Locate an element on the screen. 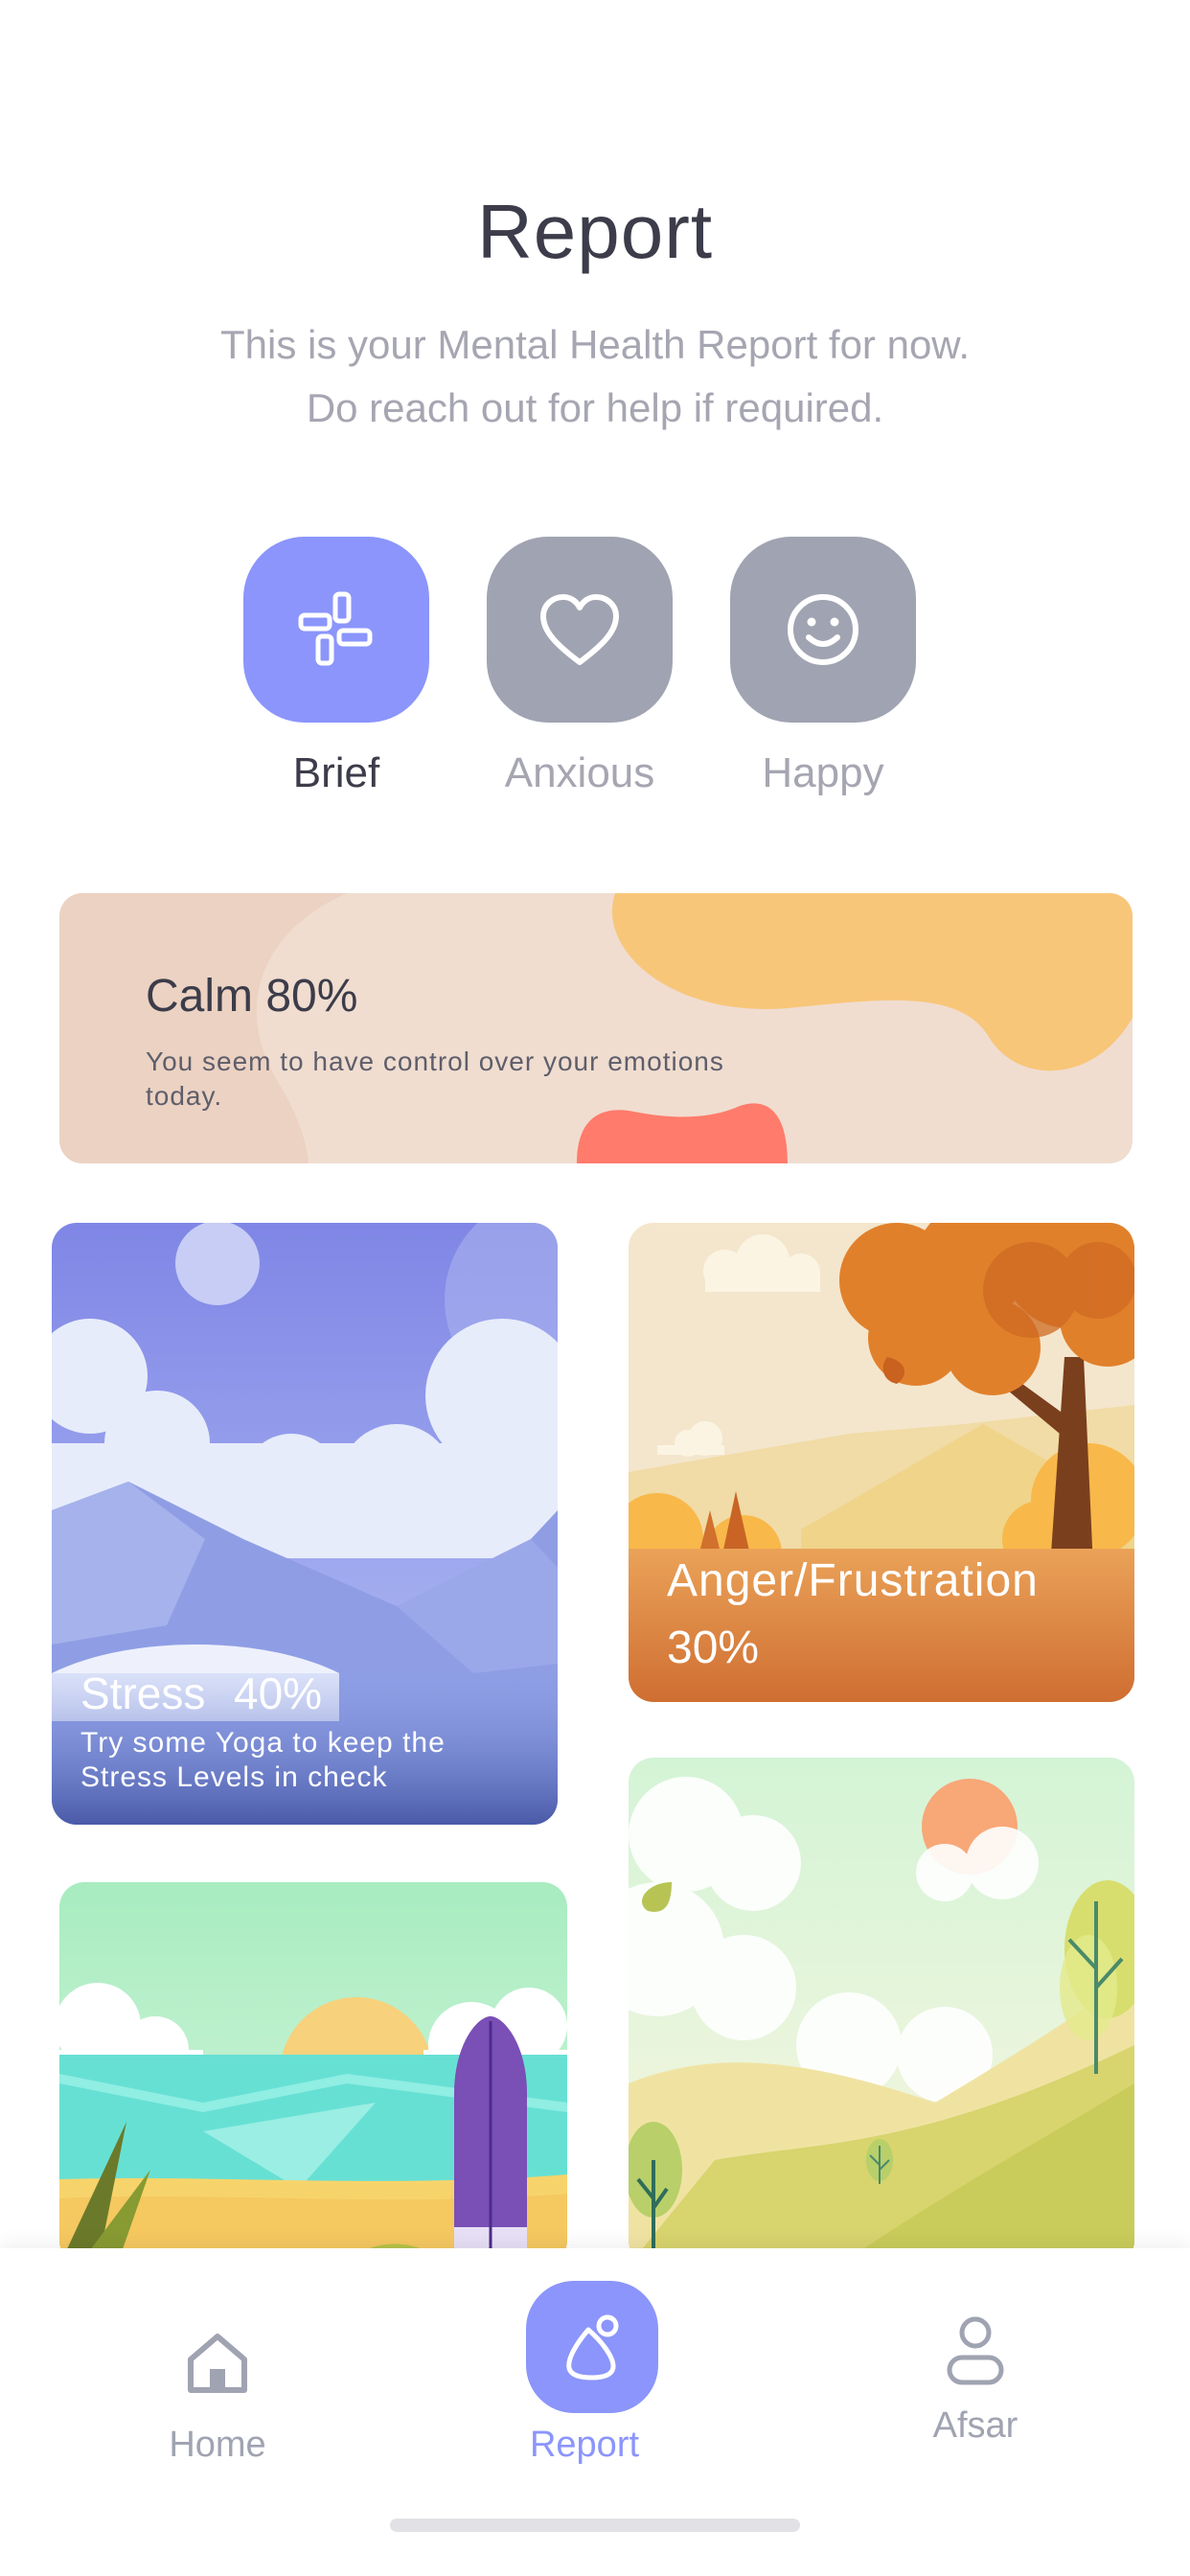 This screenshot has height=2576, width=1190. stress-card-desc-line-1: Try some Yoga to keep the is located at coordinates (263, 1743).